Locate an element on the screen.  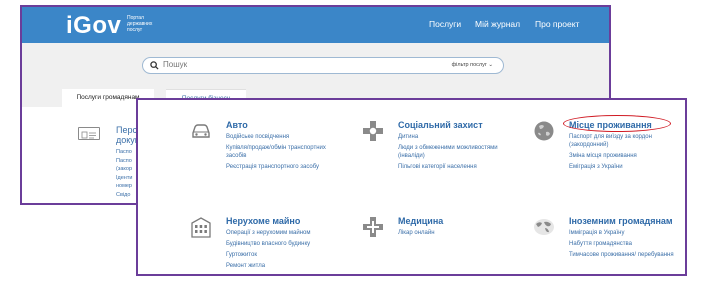
category-link: Гуртожиток is located at coordinates (286, 255).